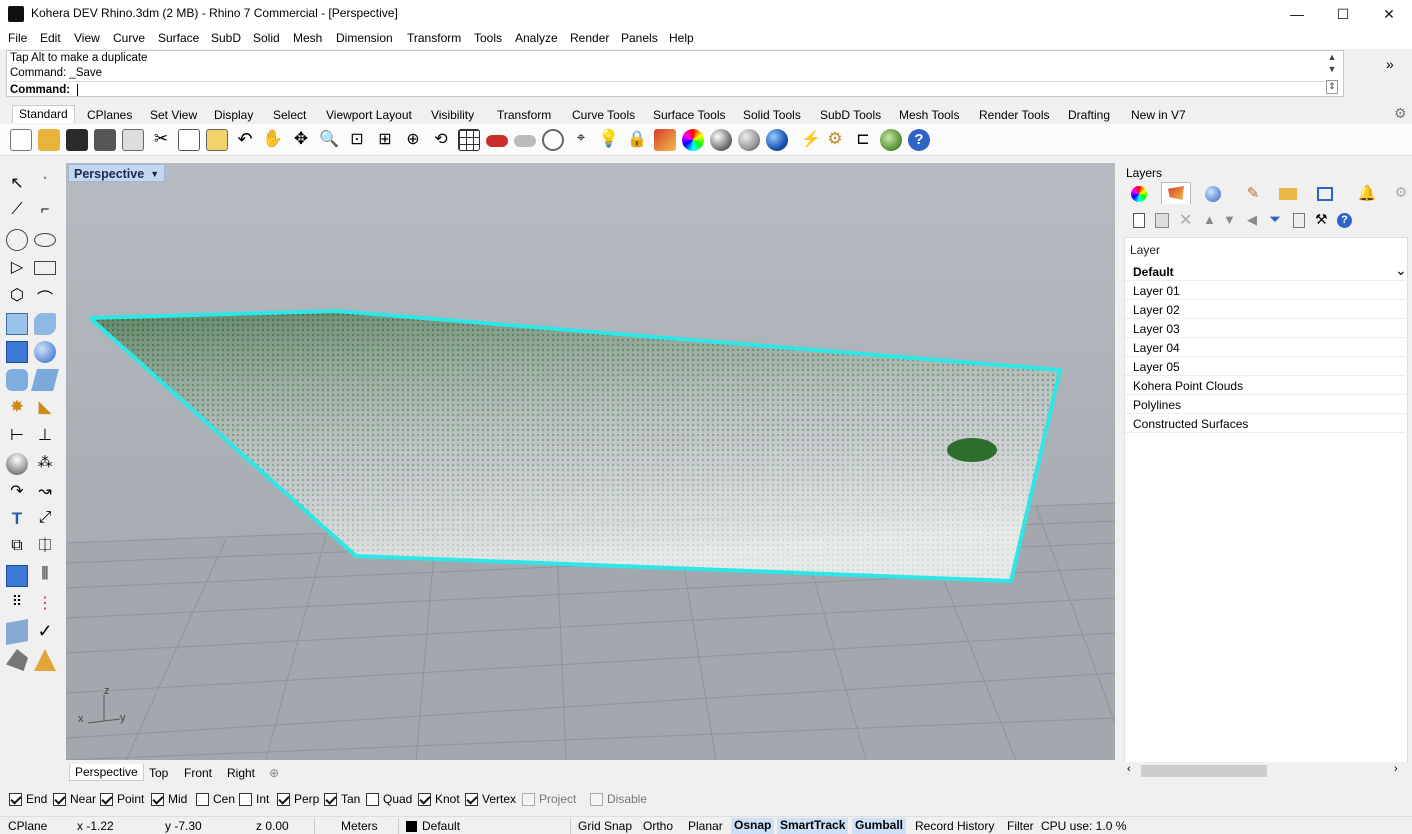 The width and height of the screenshot is (1412, 834). What do you see at coordinates (105, 140) in the screenshot?
I see `print-icon` at bounding box center [105, 140].